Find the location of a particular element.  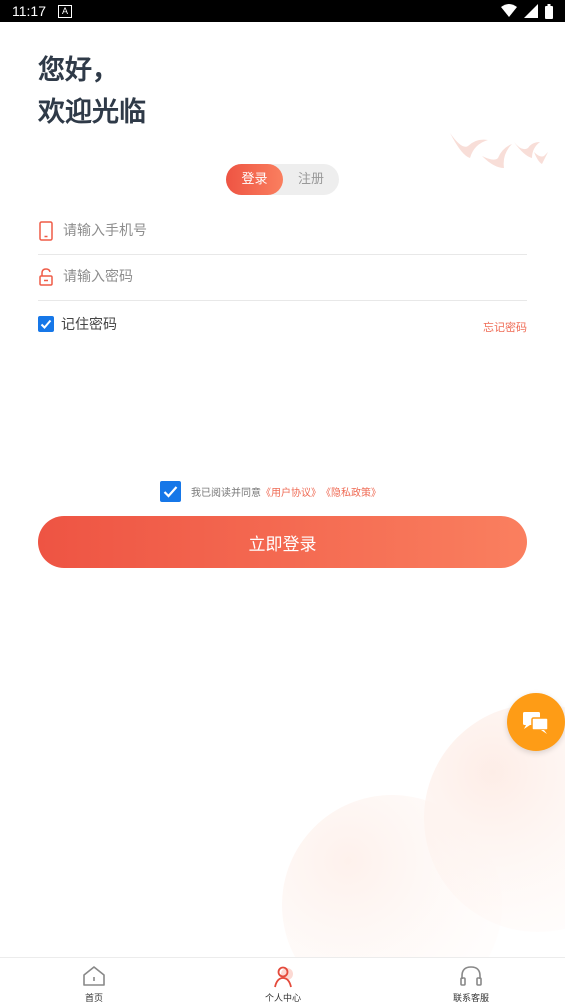

status-icons is located at coordinates (527, 11).